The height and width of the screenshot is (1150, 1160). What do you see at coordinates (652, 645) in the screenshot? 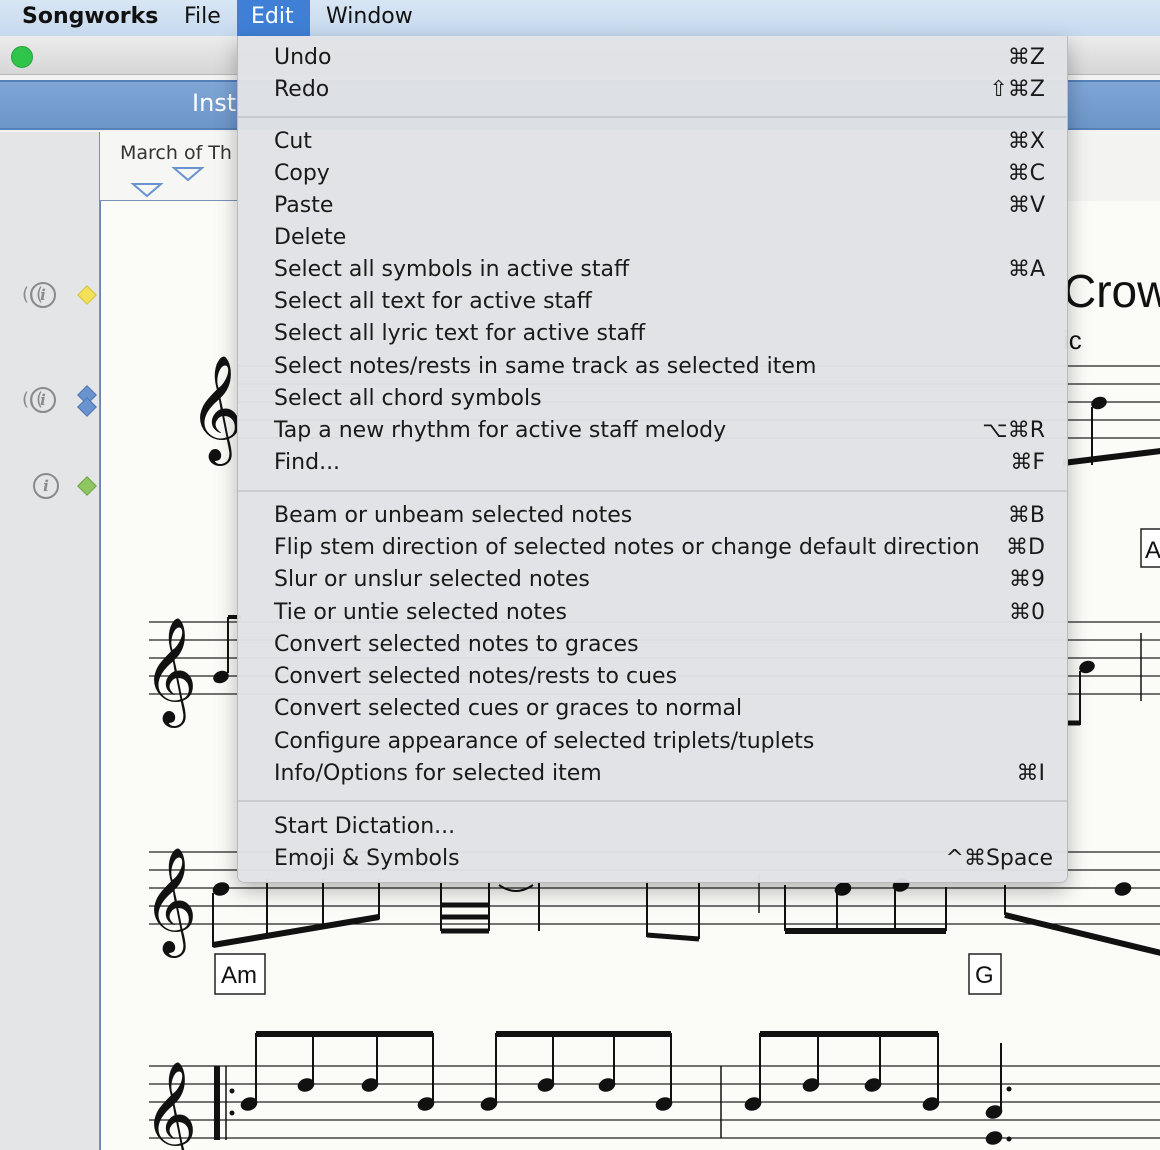
I see `menu-item-convert-to-graces: Convert selected notes to graces` at bounding box center [652, 645].